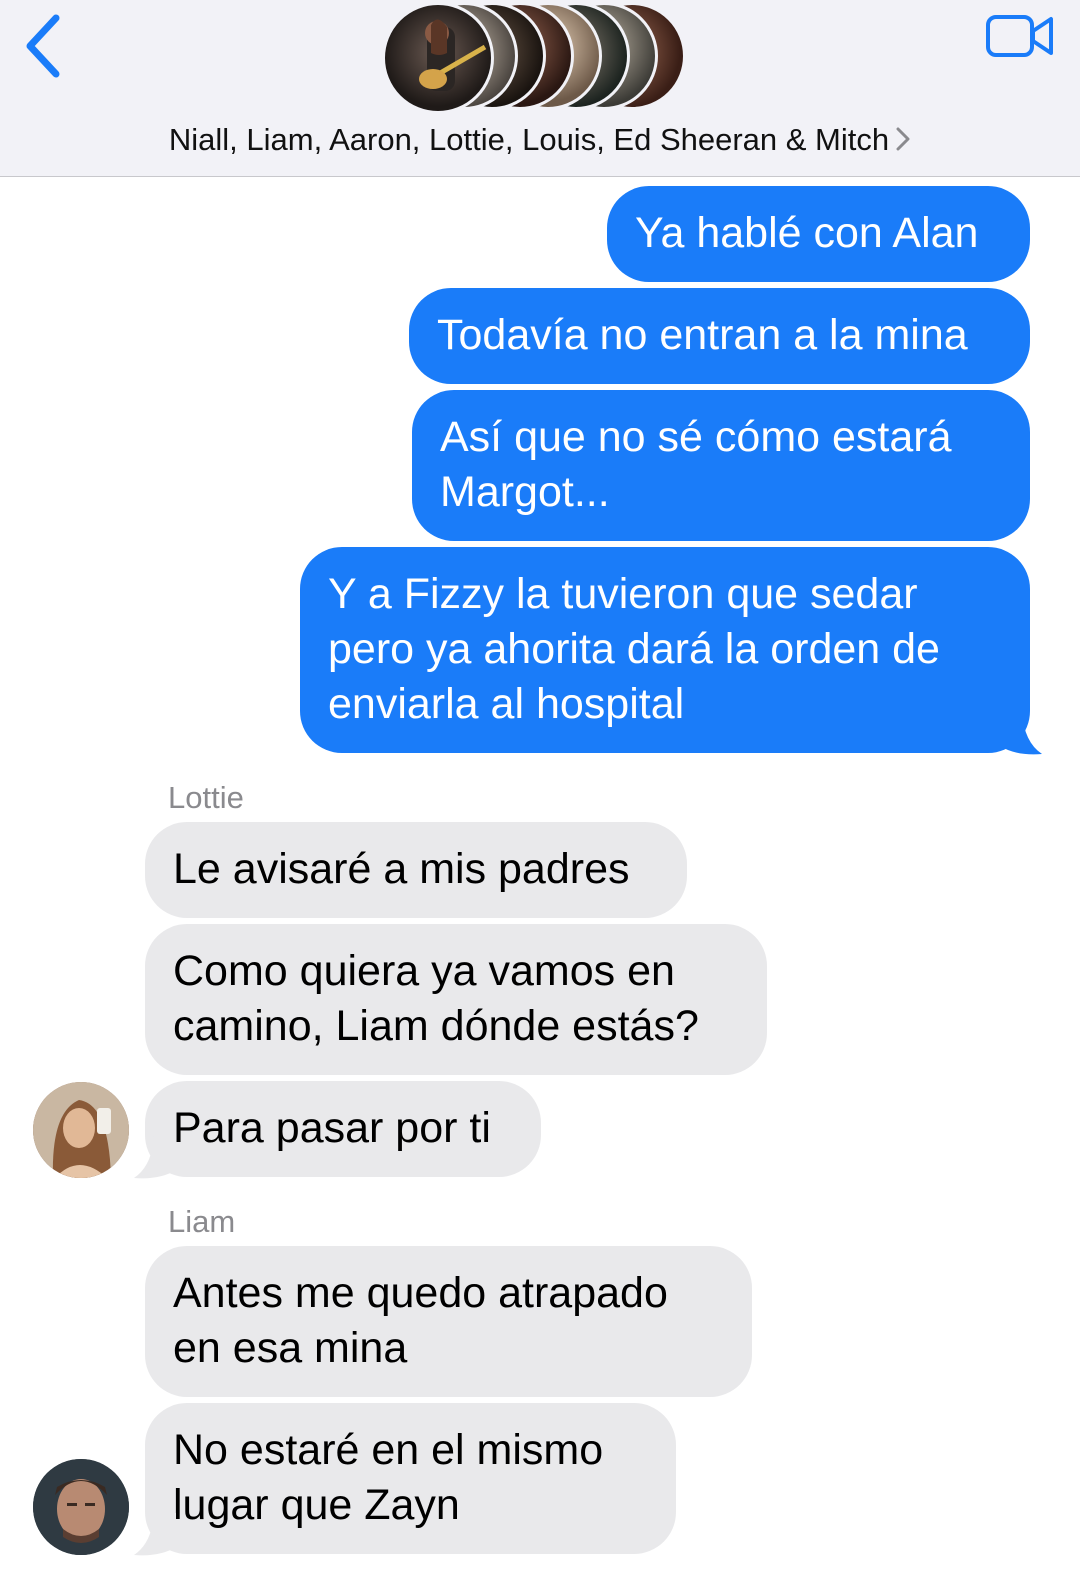 This screenshot has height=1589, width=1080. I want to click on incoming-message: Antes me quedo atrapado en esa mina, so click(448, 1321).